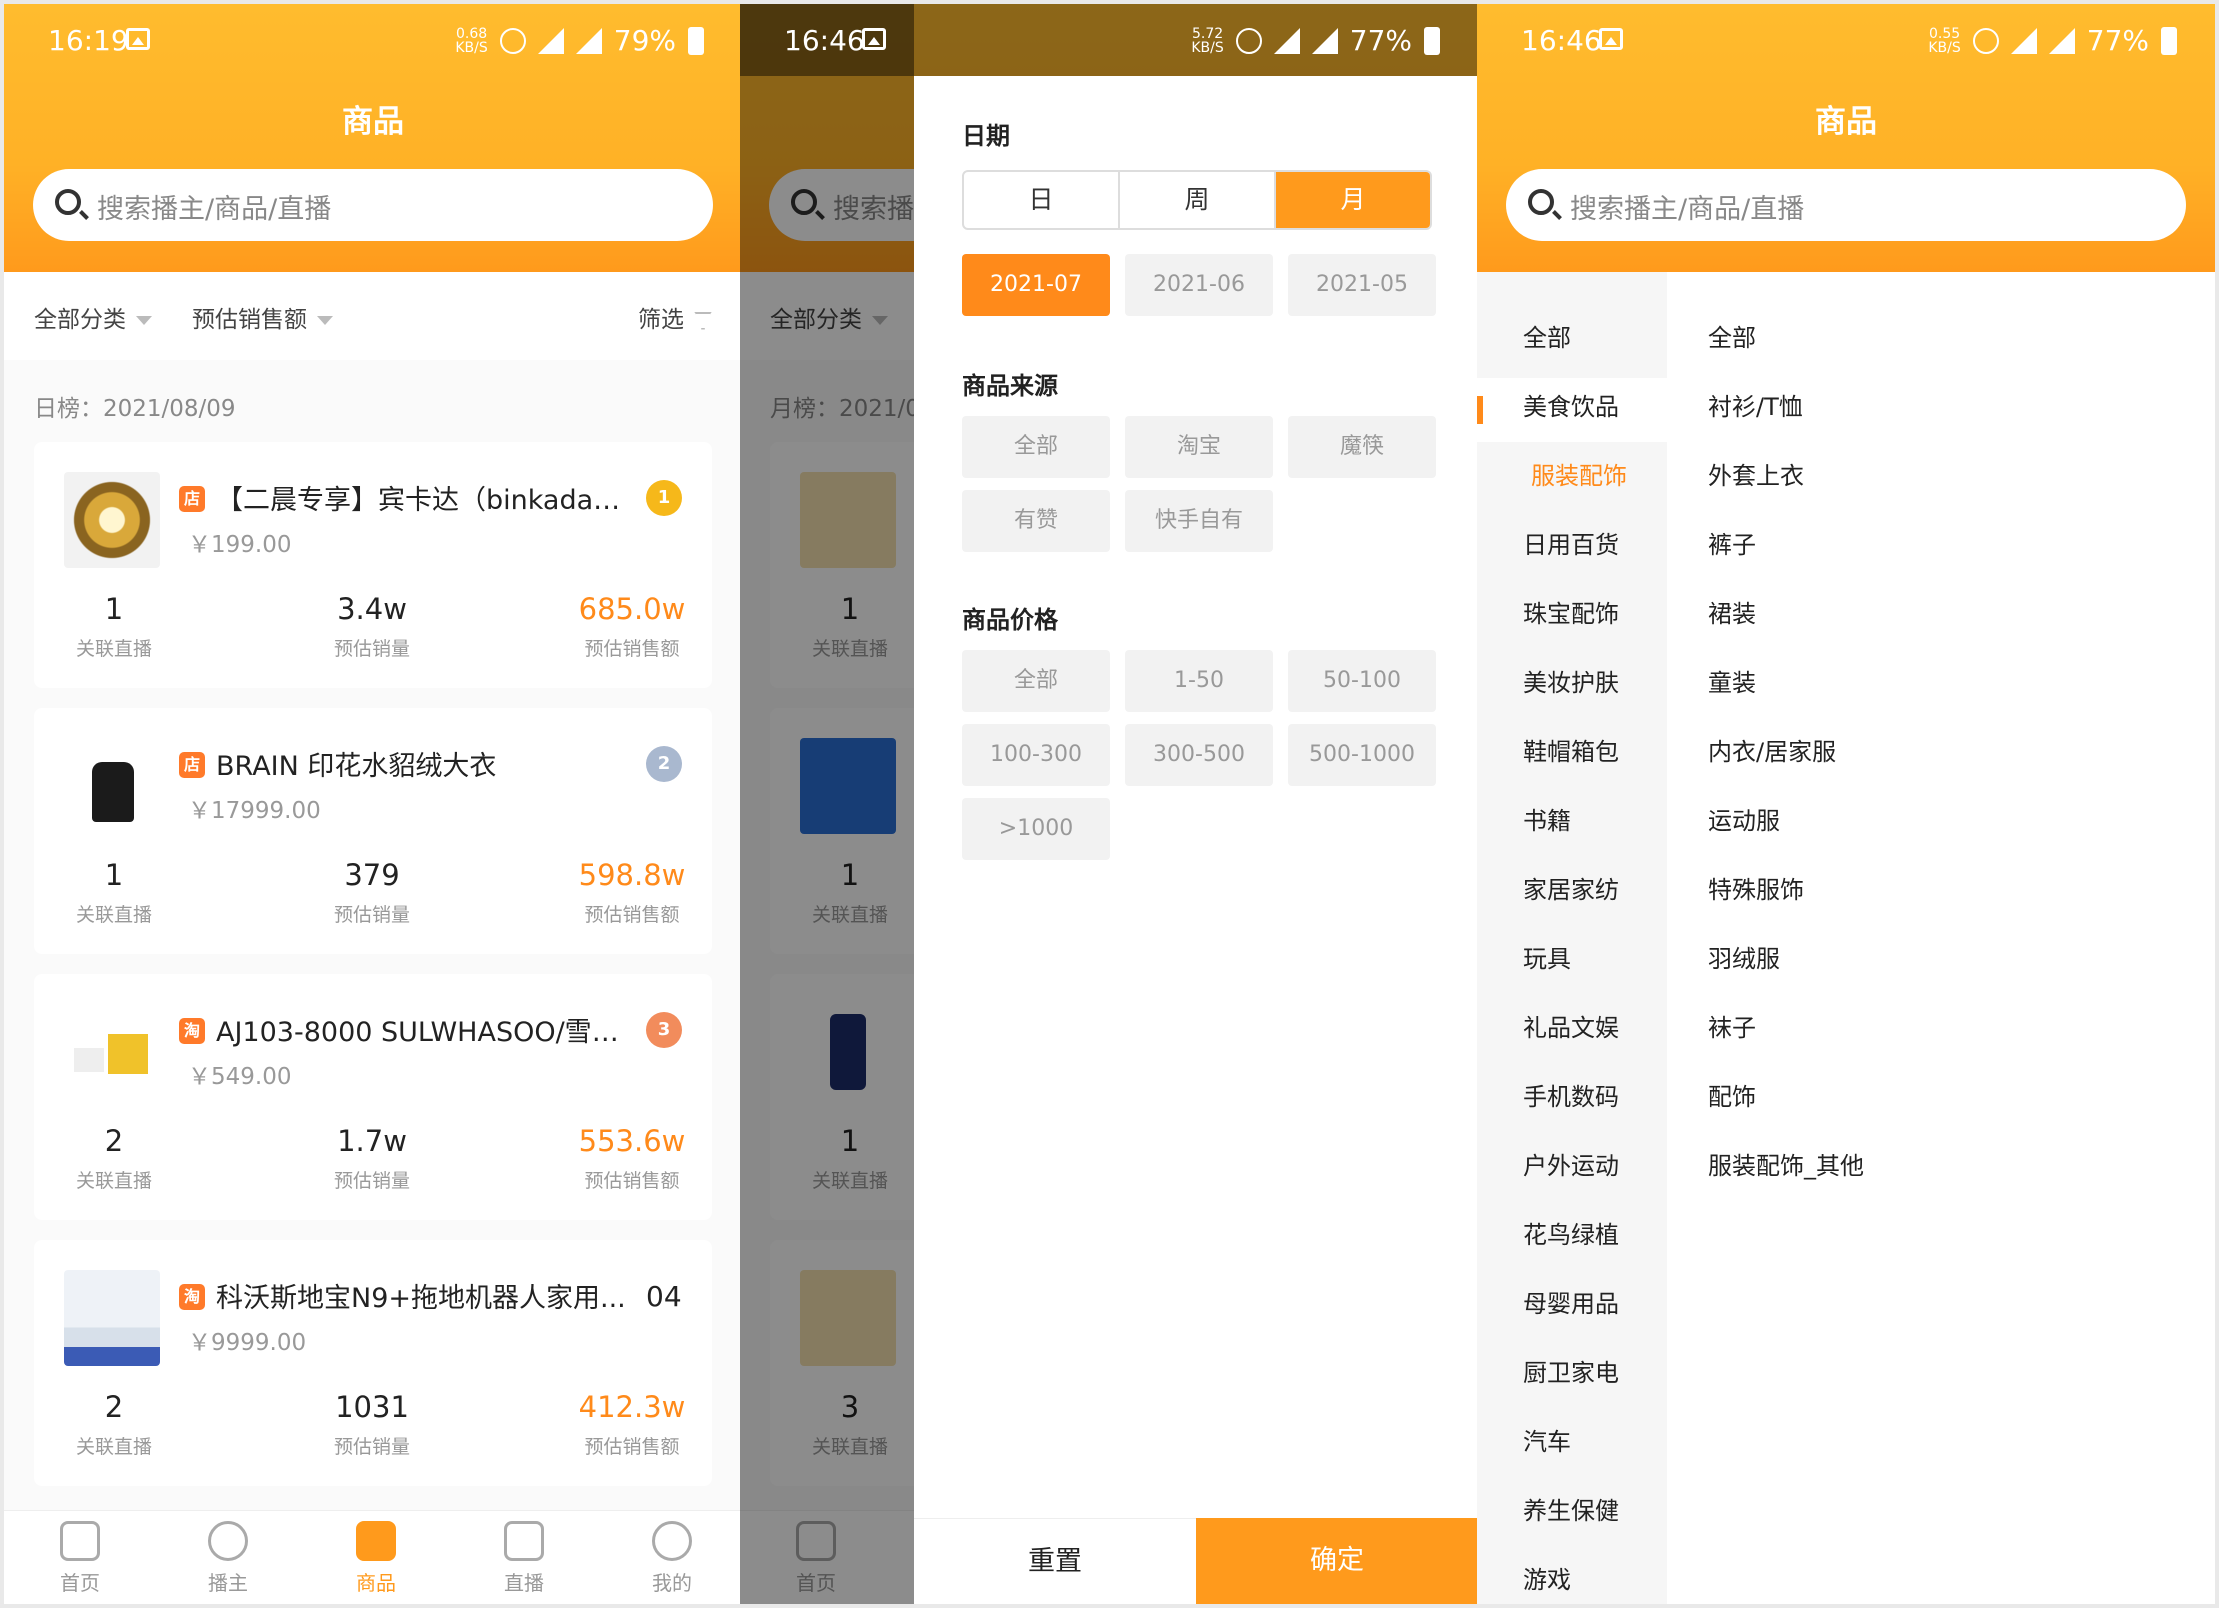  What do you see at coordinates (1744, 818) in the screenshot?
I see `subcategory-item: 运动服` at bounding box center [1744, 818].